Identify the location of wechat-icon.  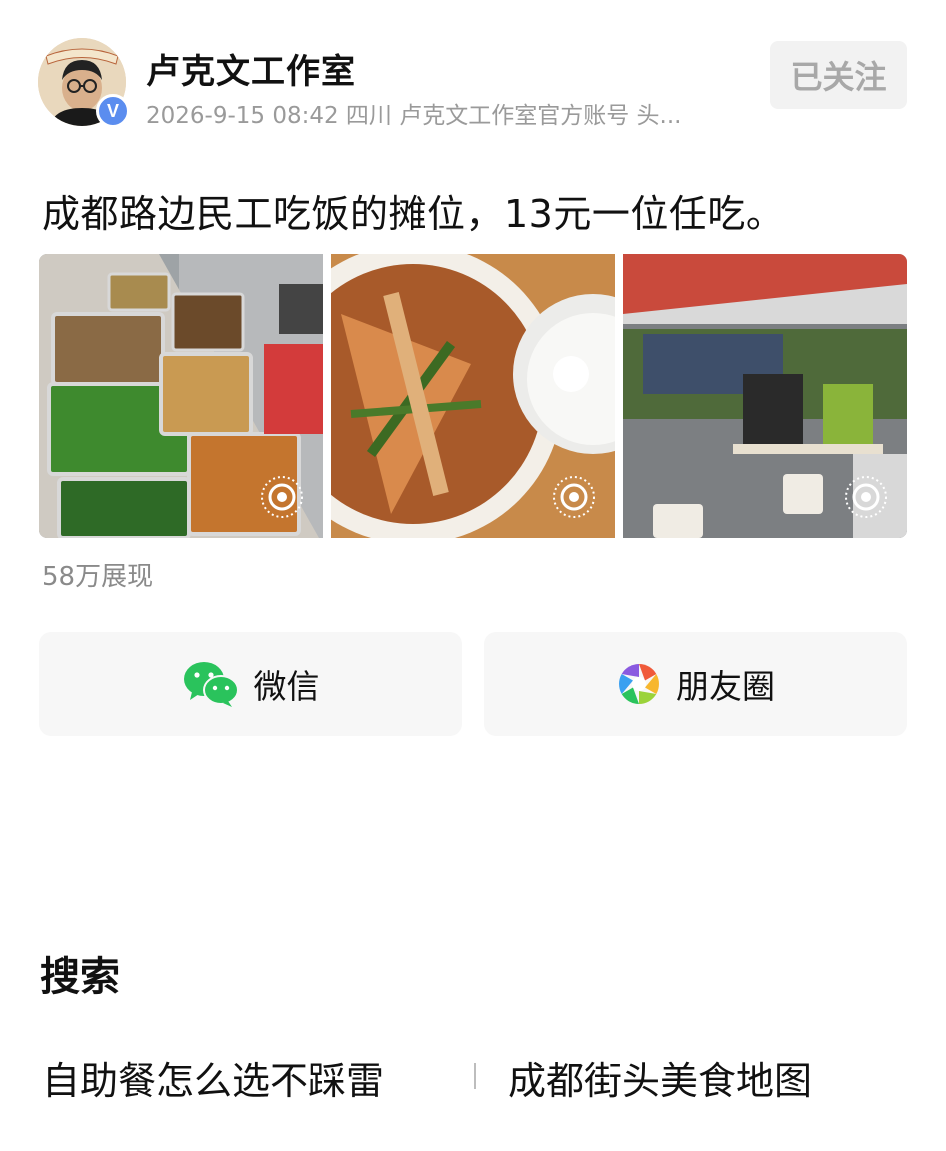
(211, 684).